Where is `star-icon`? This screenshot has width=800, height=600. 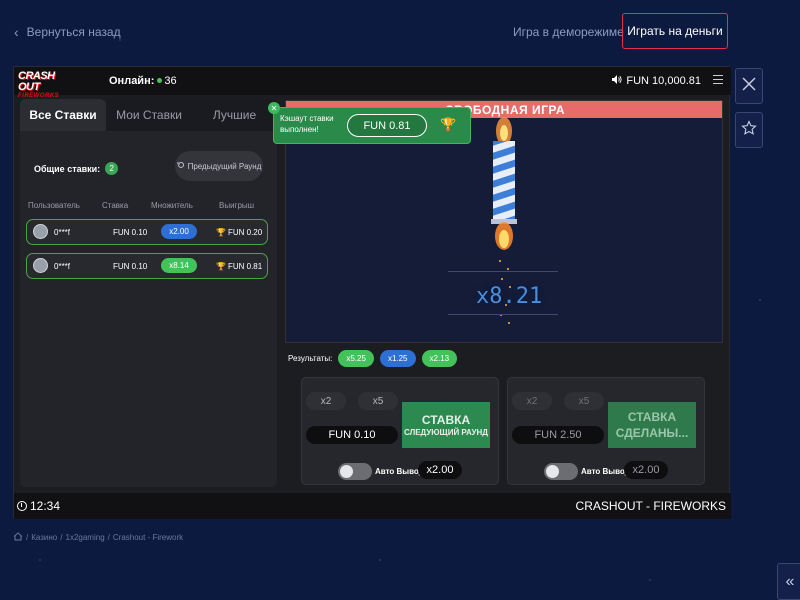 star-icon is located at coordinates (749, 130).